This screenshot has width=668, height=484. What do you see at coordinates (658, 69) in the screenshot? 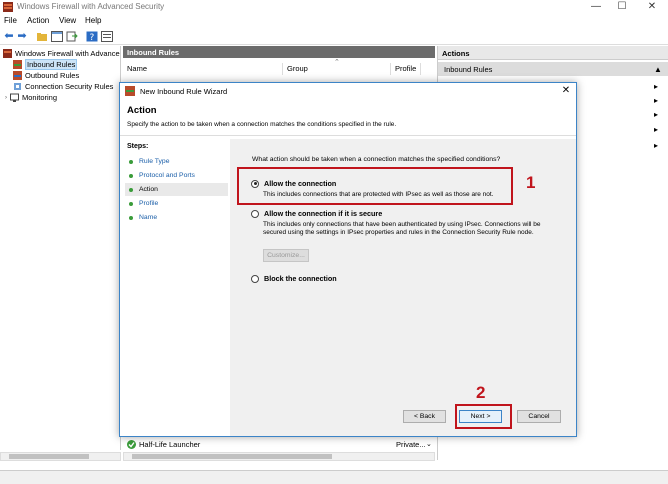
I see `collapse-arrow-icon: ▲` at bounding box center [658, 69].